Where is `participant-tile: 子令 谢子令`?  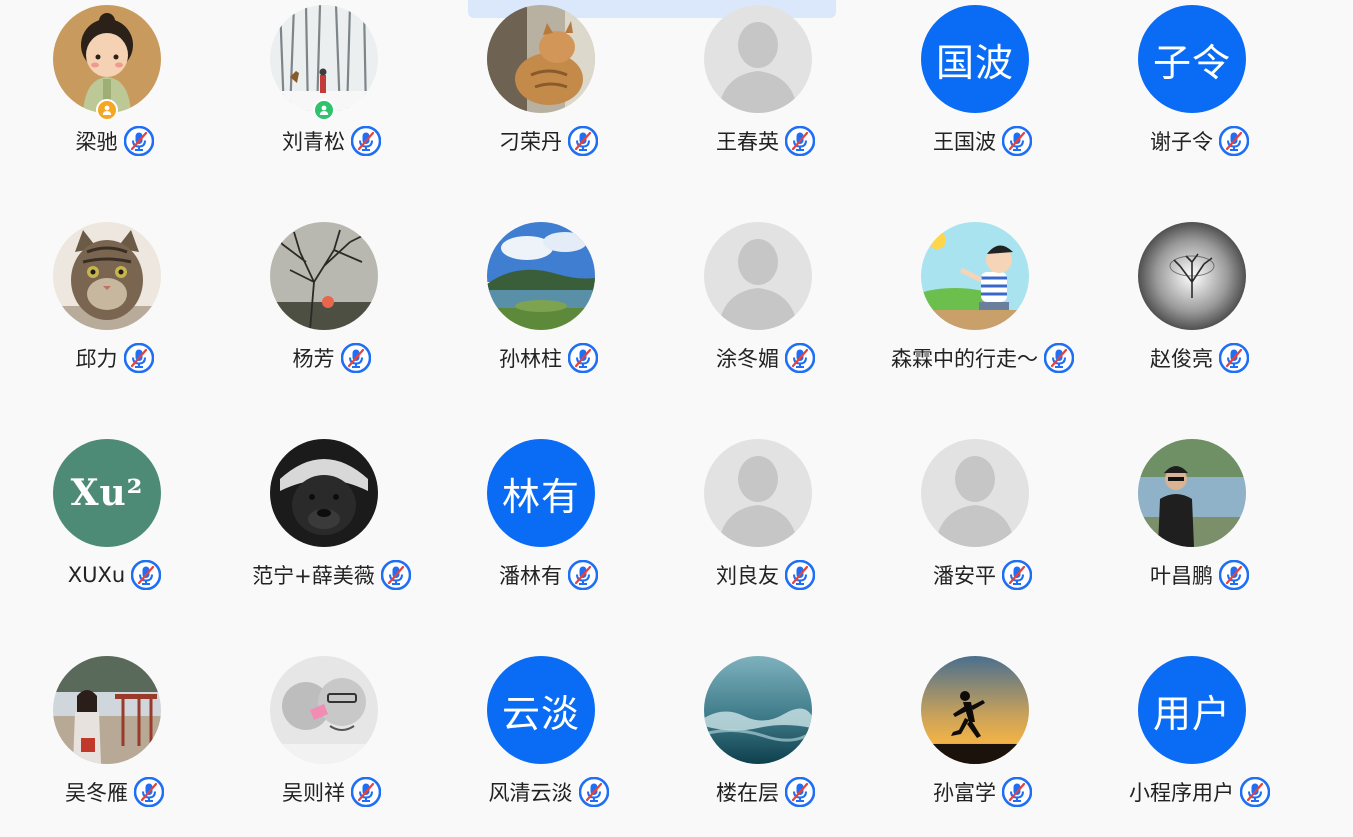 participant-tile: 子令 谢子令 is located at coordinates (1193, 108).